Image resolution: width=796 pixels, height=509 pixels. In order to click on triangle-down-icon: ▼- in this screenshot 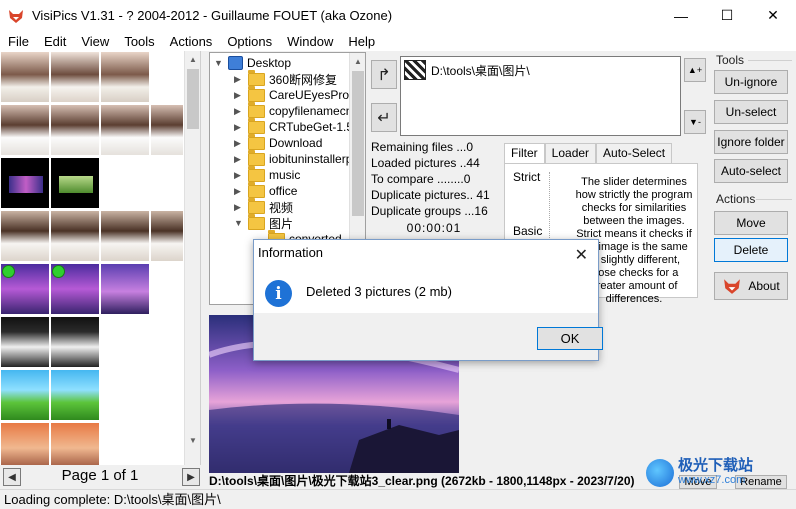, I will do `click(695, 122)`.